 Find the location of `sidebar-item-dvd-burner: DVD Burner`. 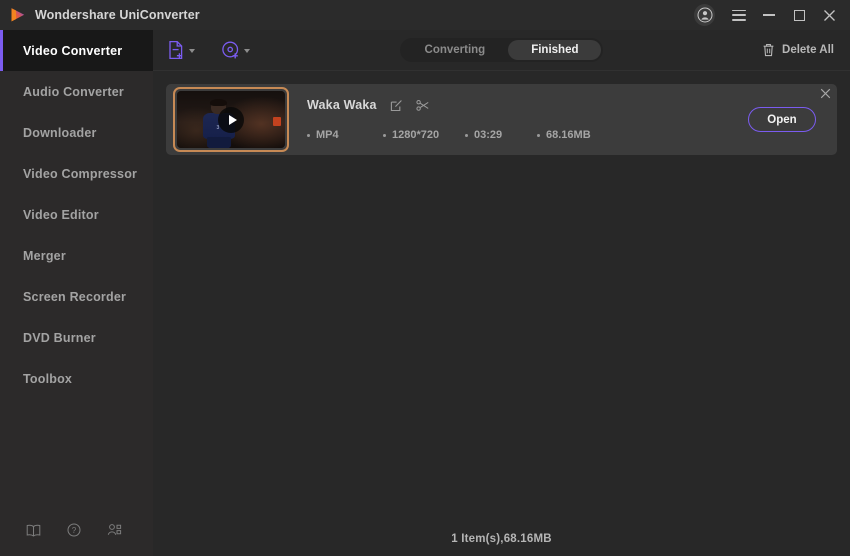

sidebar-item-dvd-burner: DVD Burner is located at coordinates (76, 337).